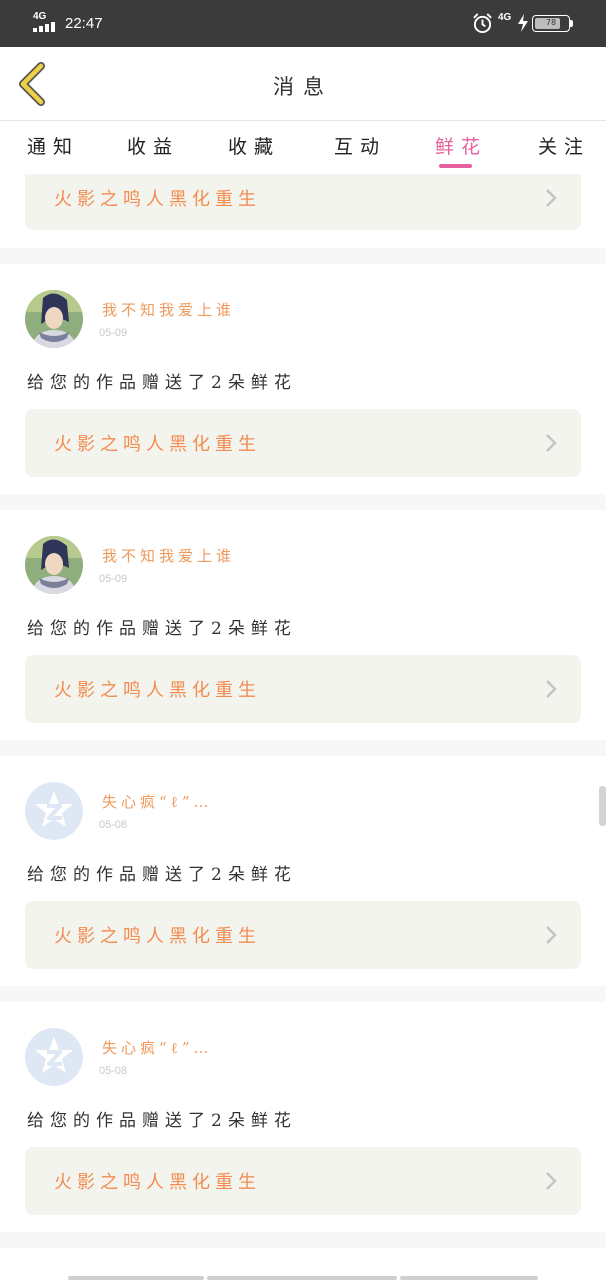 This screenshot has width=606, height=1280. What do you see at coordinates (84, 23) in the screenshot?
I see `status-time: 22:47` at bounding box center [84, 23].